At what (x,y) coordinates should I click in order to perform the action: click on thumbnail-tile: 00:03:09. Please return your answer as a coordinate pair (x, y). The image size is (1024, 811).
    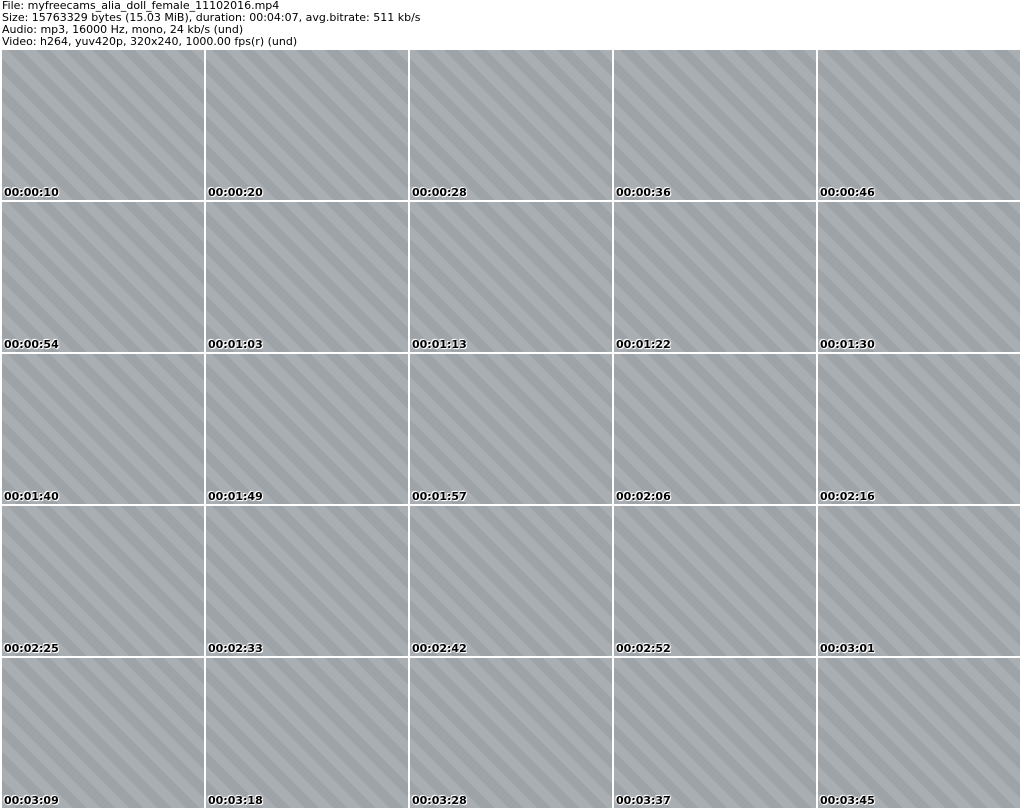
    Looking at the image, I should click on (103, 733).